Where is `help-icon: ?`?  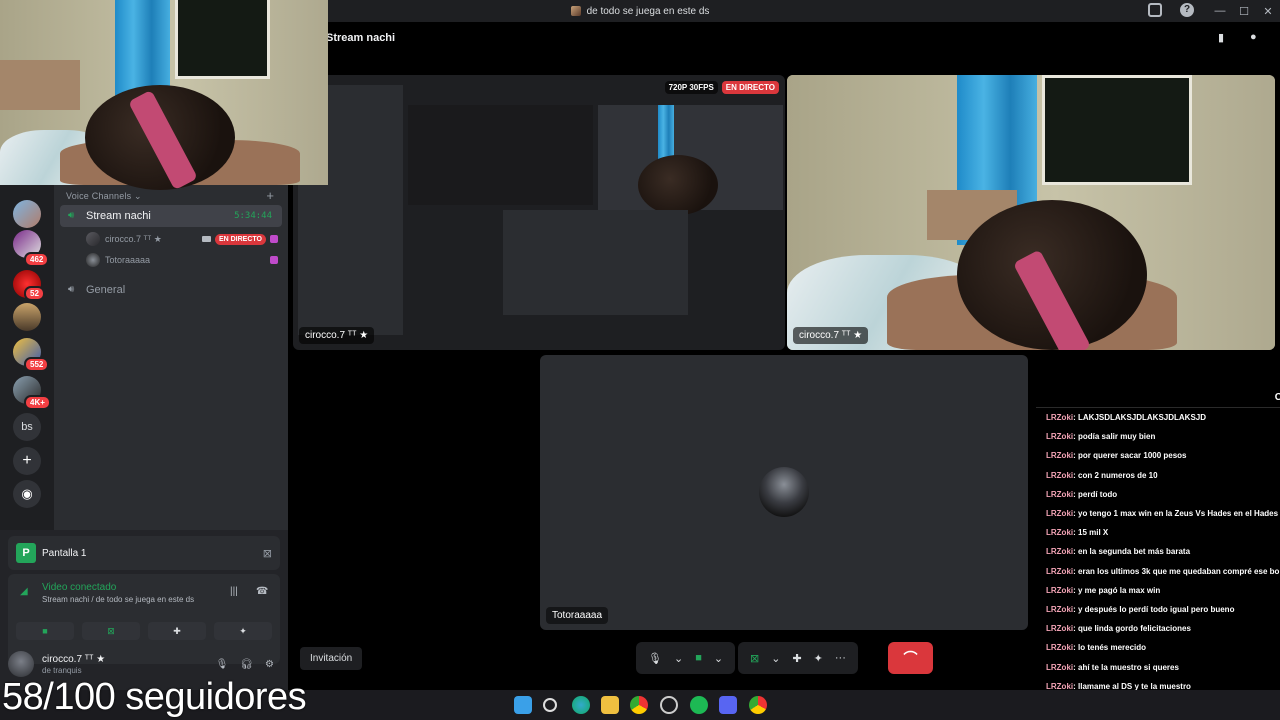 help-icon: ? is located at coordinates (1187, 10).